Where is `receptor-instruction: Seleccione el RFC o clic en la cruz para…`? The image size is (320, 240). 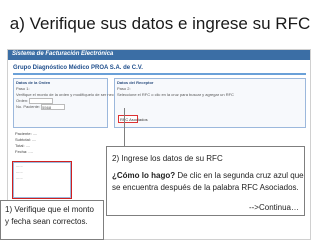 receptor-instruction: Seleccione el RFC o clic en la cruz para… is located at coordinates (175, 94).